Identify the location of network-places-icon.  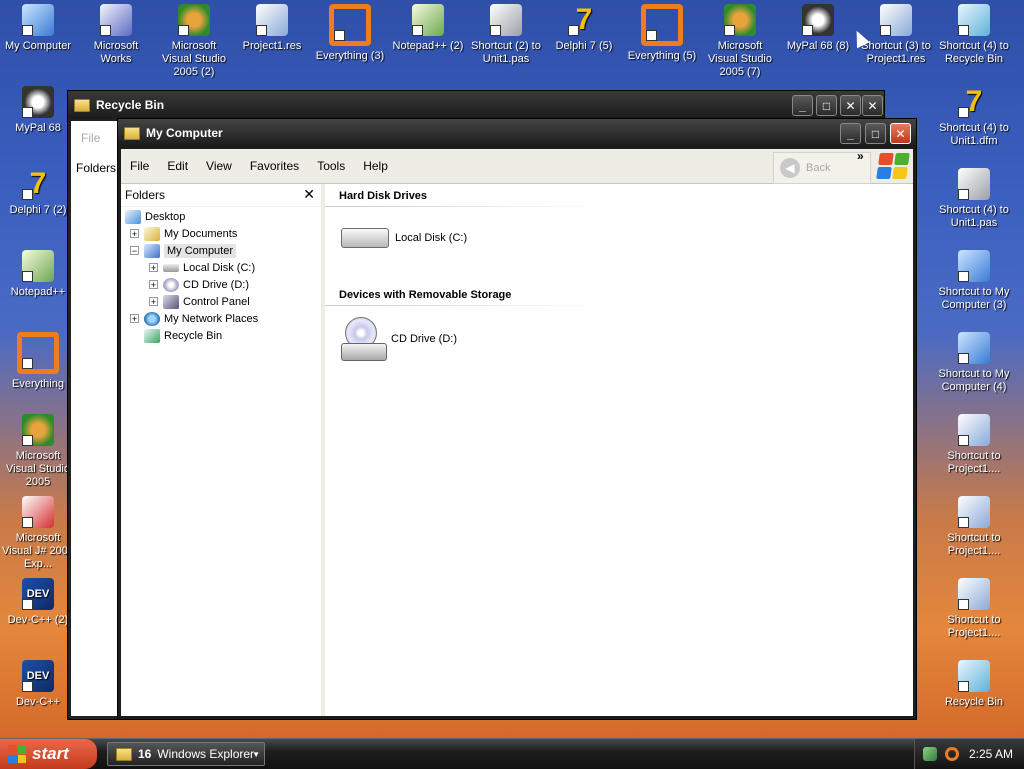
(152, 318).